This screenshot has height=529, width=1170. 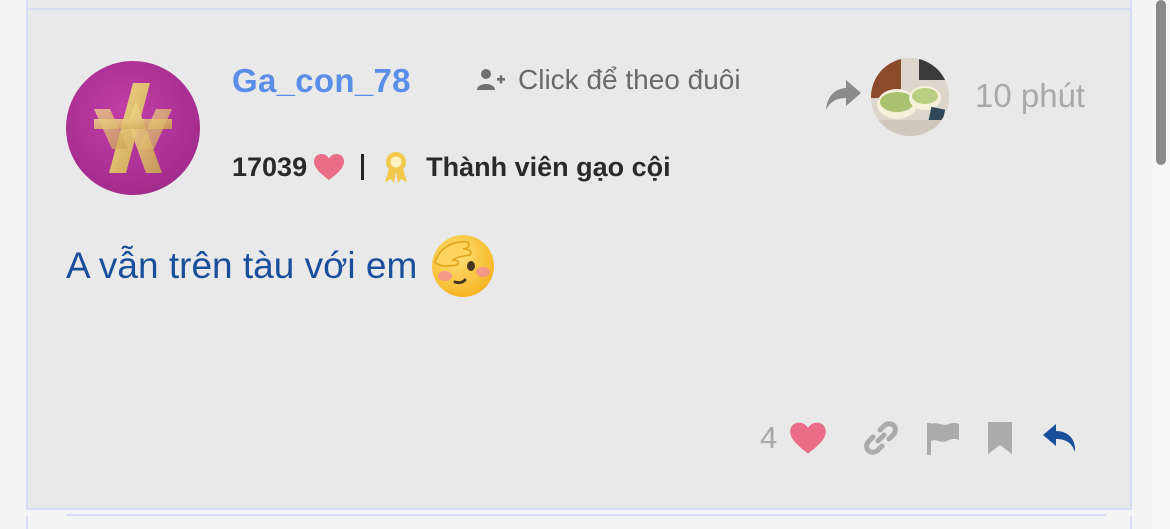 What do you see at coordinates (579, 5) in the screenshot?
I see `previous-post-edge` at bounding box center [579, 5].